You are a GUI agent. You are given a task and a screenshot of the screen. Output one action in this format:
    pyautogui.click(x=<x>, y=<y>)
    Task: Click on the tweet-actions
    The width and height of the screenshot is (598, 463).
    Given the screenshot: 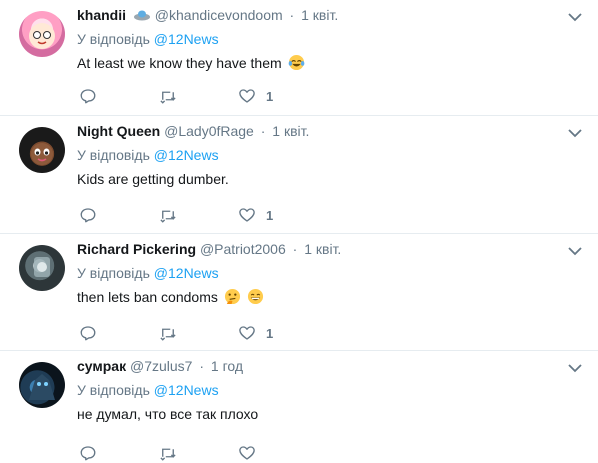 What is the action you would take?
    pyautogui.click(x=187, y=453)
    